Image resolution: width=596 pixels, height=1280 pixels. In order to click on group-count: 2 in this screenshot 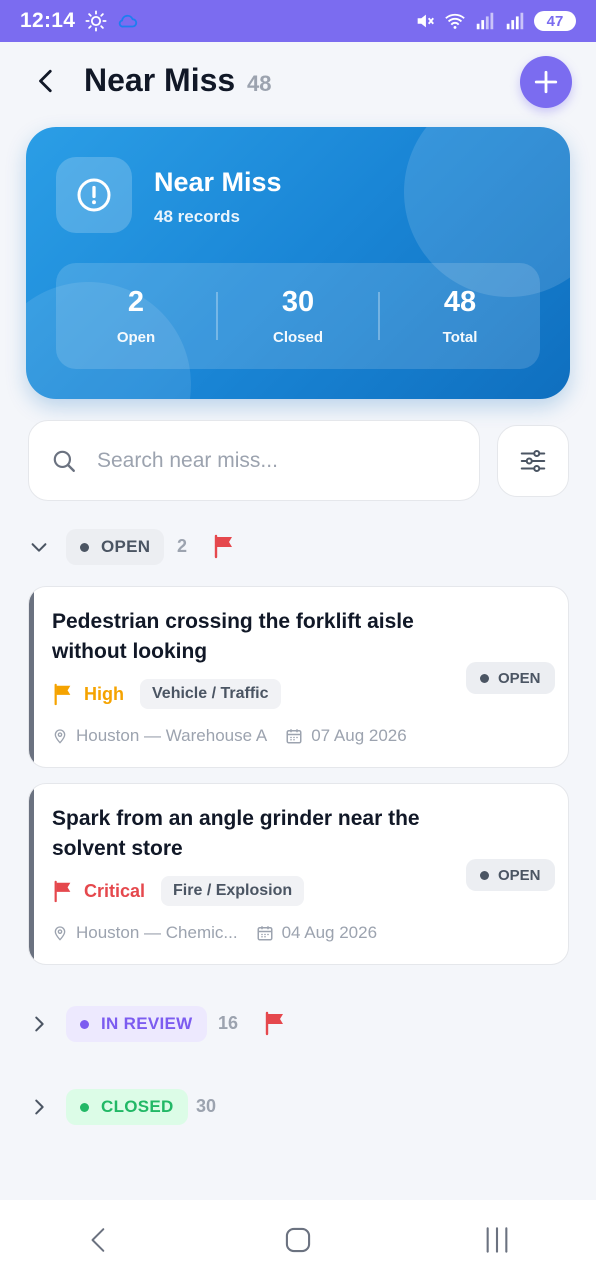, I will do `click(182, 546)`.